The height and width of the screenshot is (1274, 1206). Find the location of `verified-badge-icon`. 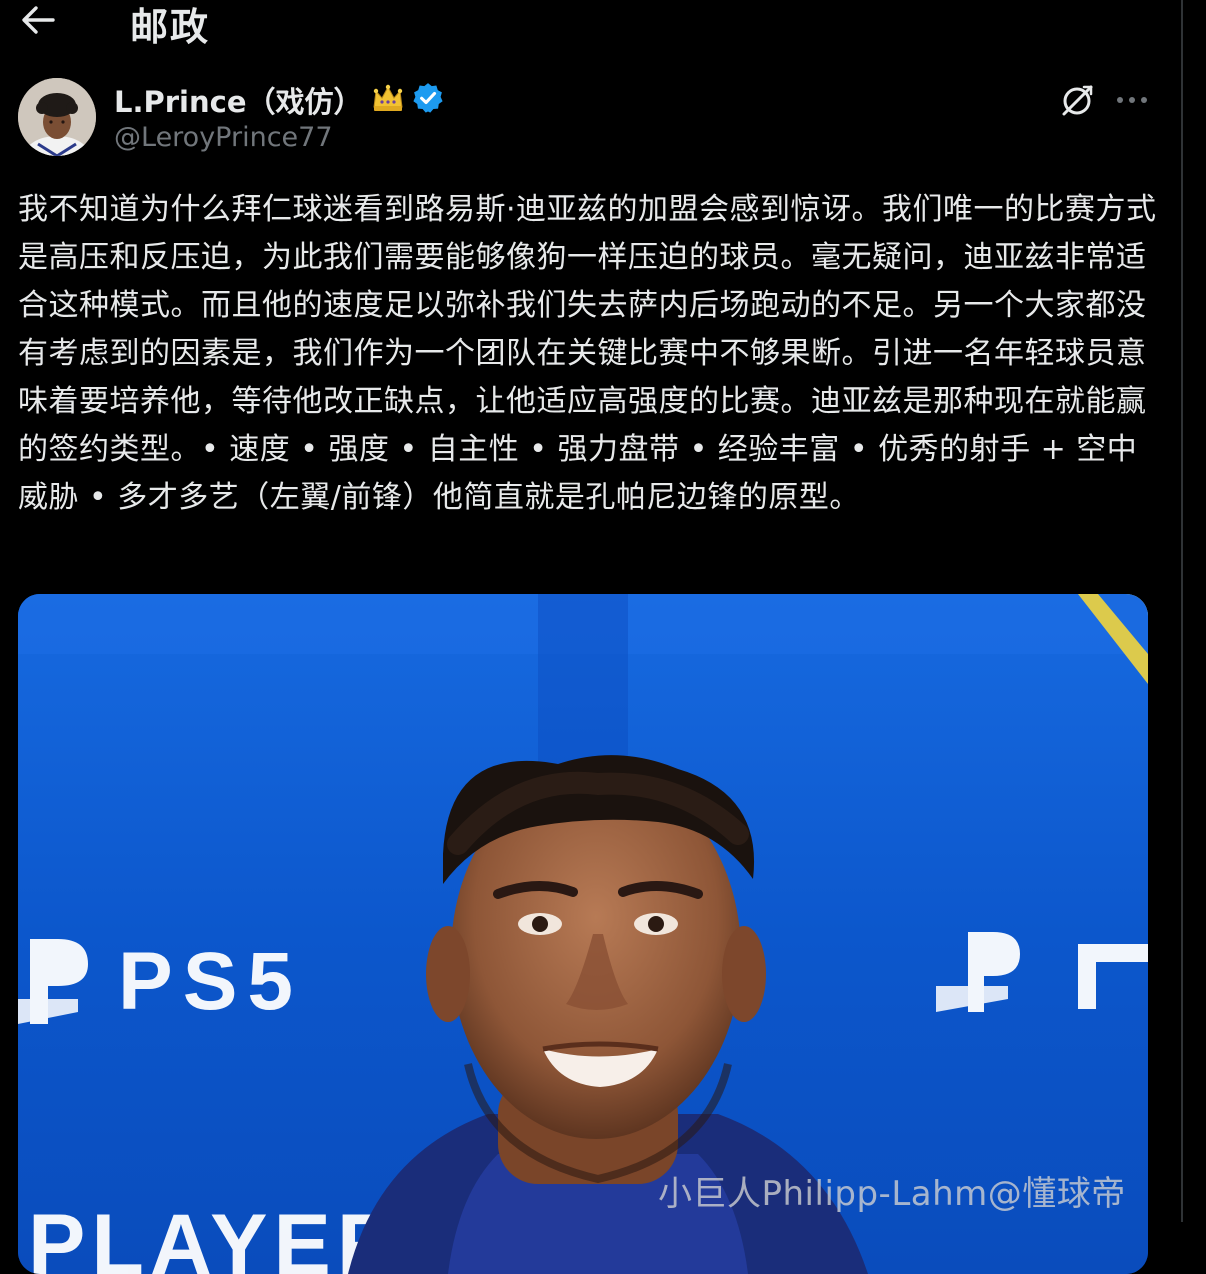

verified-badge-icon is located at coordinates (428, 100).